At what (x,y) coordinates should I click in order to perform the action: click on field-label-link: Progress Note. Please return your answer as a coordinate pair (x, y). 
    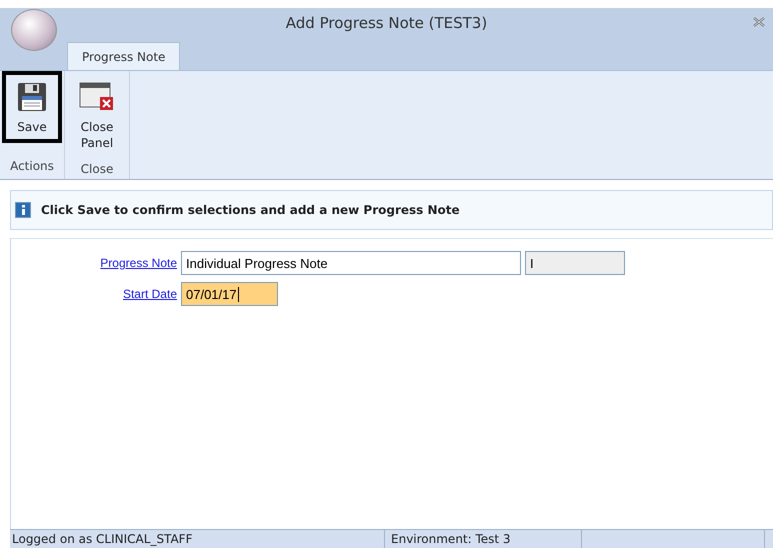
    Looking at the image, I should click on (94, 263).